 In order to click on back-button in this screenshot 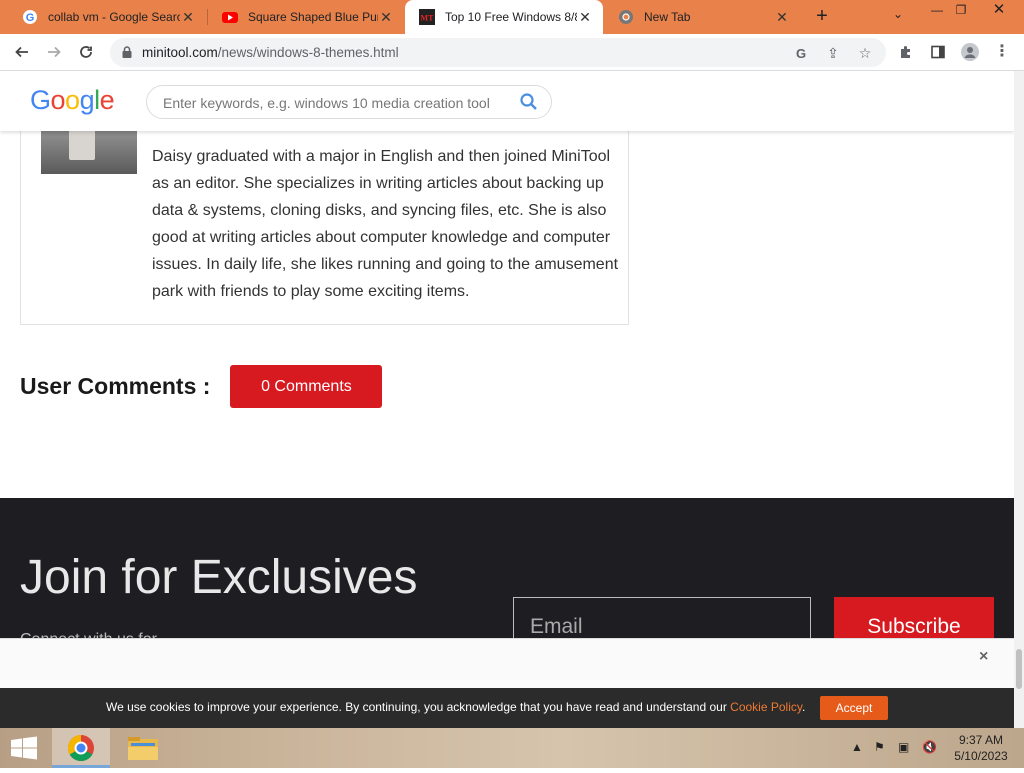, I will do `click(22, 52)`.